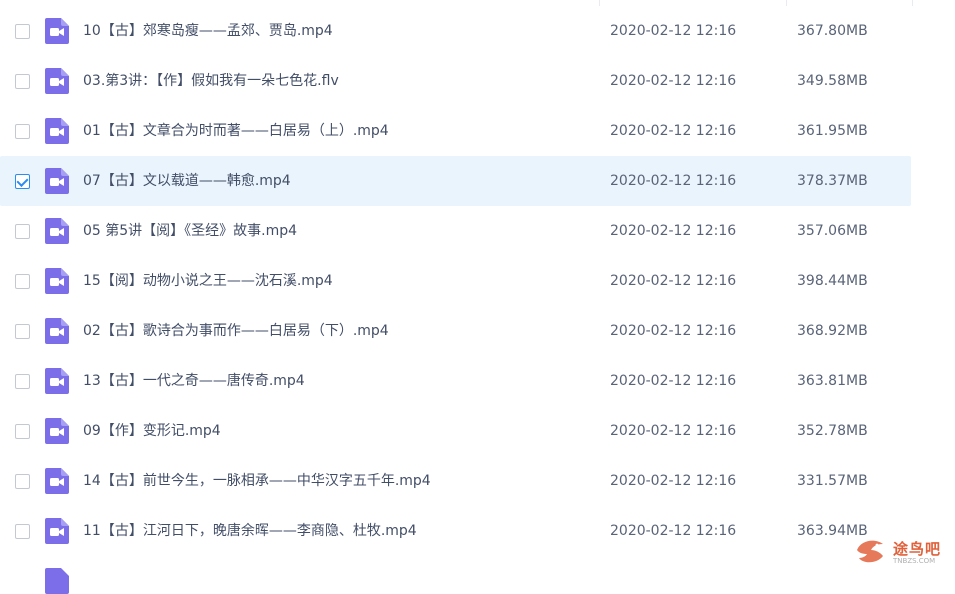 This screenshot has height=594, width=955. What do you see at coordinates (832, 231) in the screenshot?
I see `file-size: 357.06MB` at bounding box center [832, 231].